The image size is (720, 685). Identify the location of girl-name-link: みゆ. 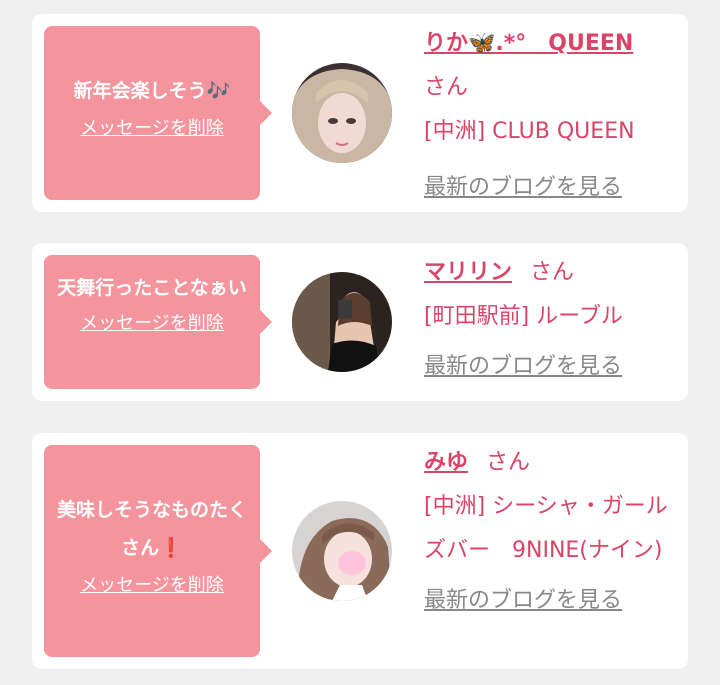
(446, 462).